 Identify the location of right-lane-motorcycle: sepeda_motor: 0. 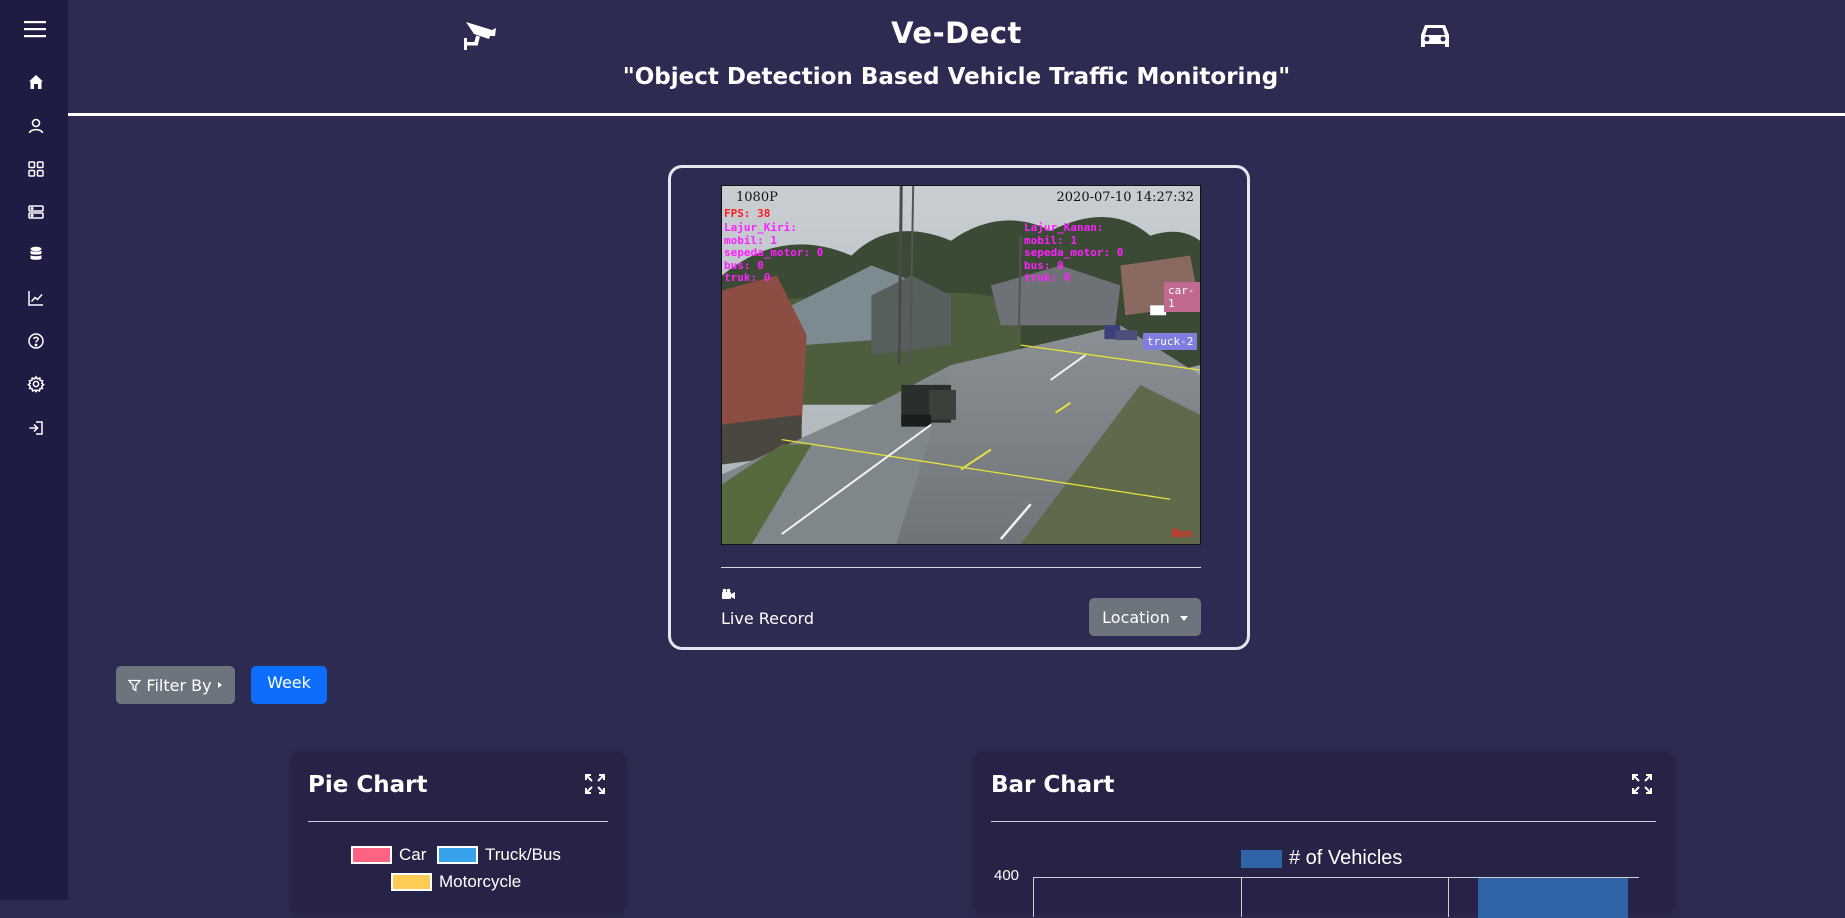
(1074, 252).